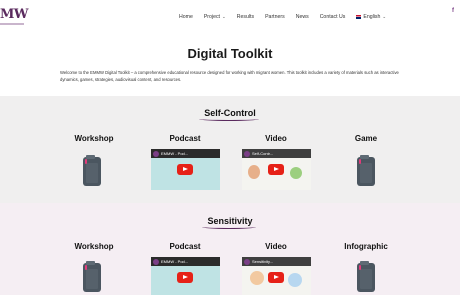 This screenshot has height=295, width=460. What do you see at coordinates (211, 17) in the screenshot?
I see `nav-label: Project` at bounding box center [211, 17].